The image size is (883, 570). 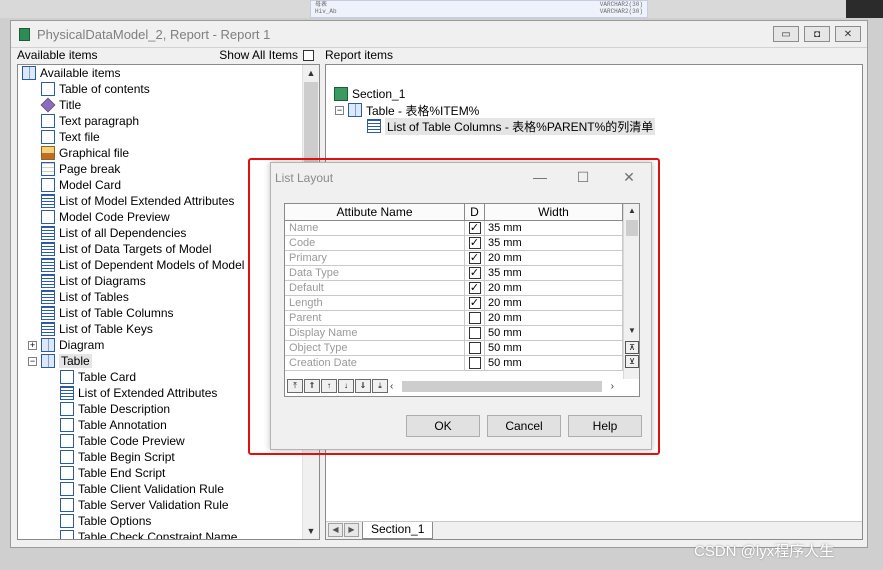 I want to click on available-item: List of Model Extended Attributes, so click(x=137, y=201).